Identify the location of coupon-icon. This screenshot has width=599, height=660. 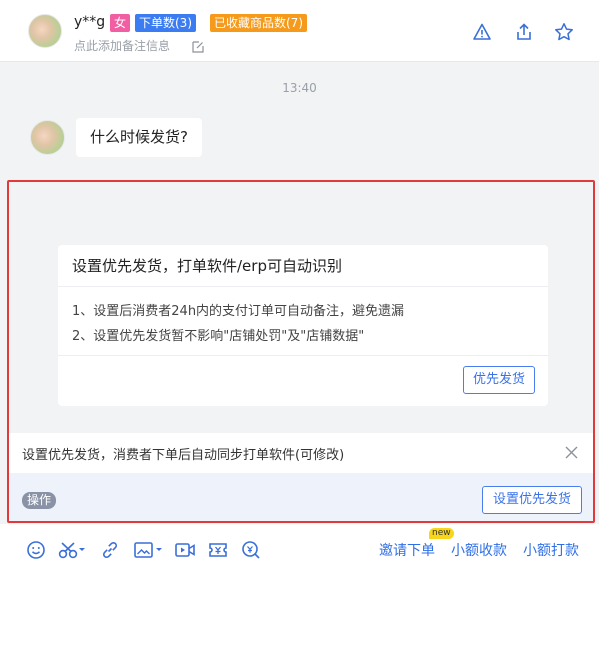
(218, 550).